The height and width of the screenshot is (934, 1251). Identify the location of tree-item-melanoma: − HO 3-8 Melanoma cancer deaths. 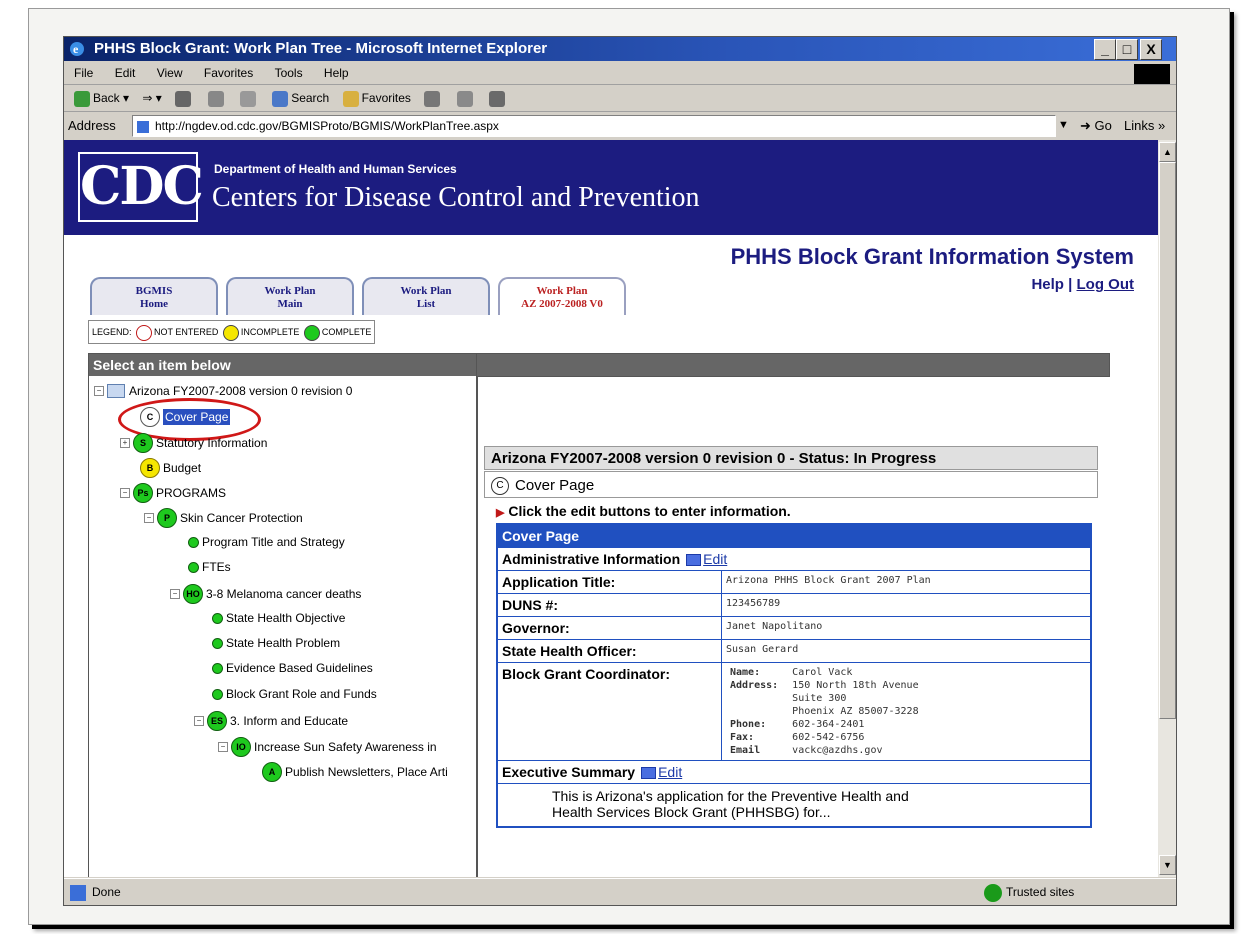
(265, 594).